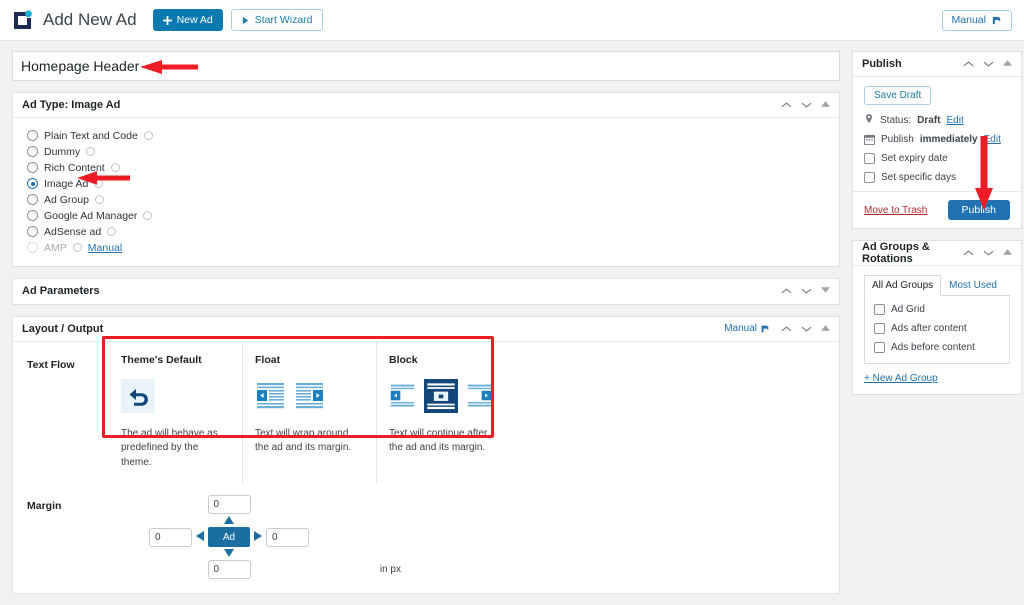 This screenshot has height=605, width=1024. I want to click on float-right-icon, so click(309, 396).